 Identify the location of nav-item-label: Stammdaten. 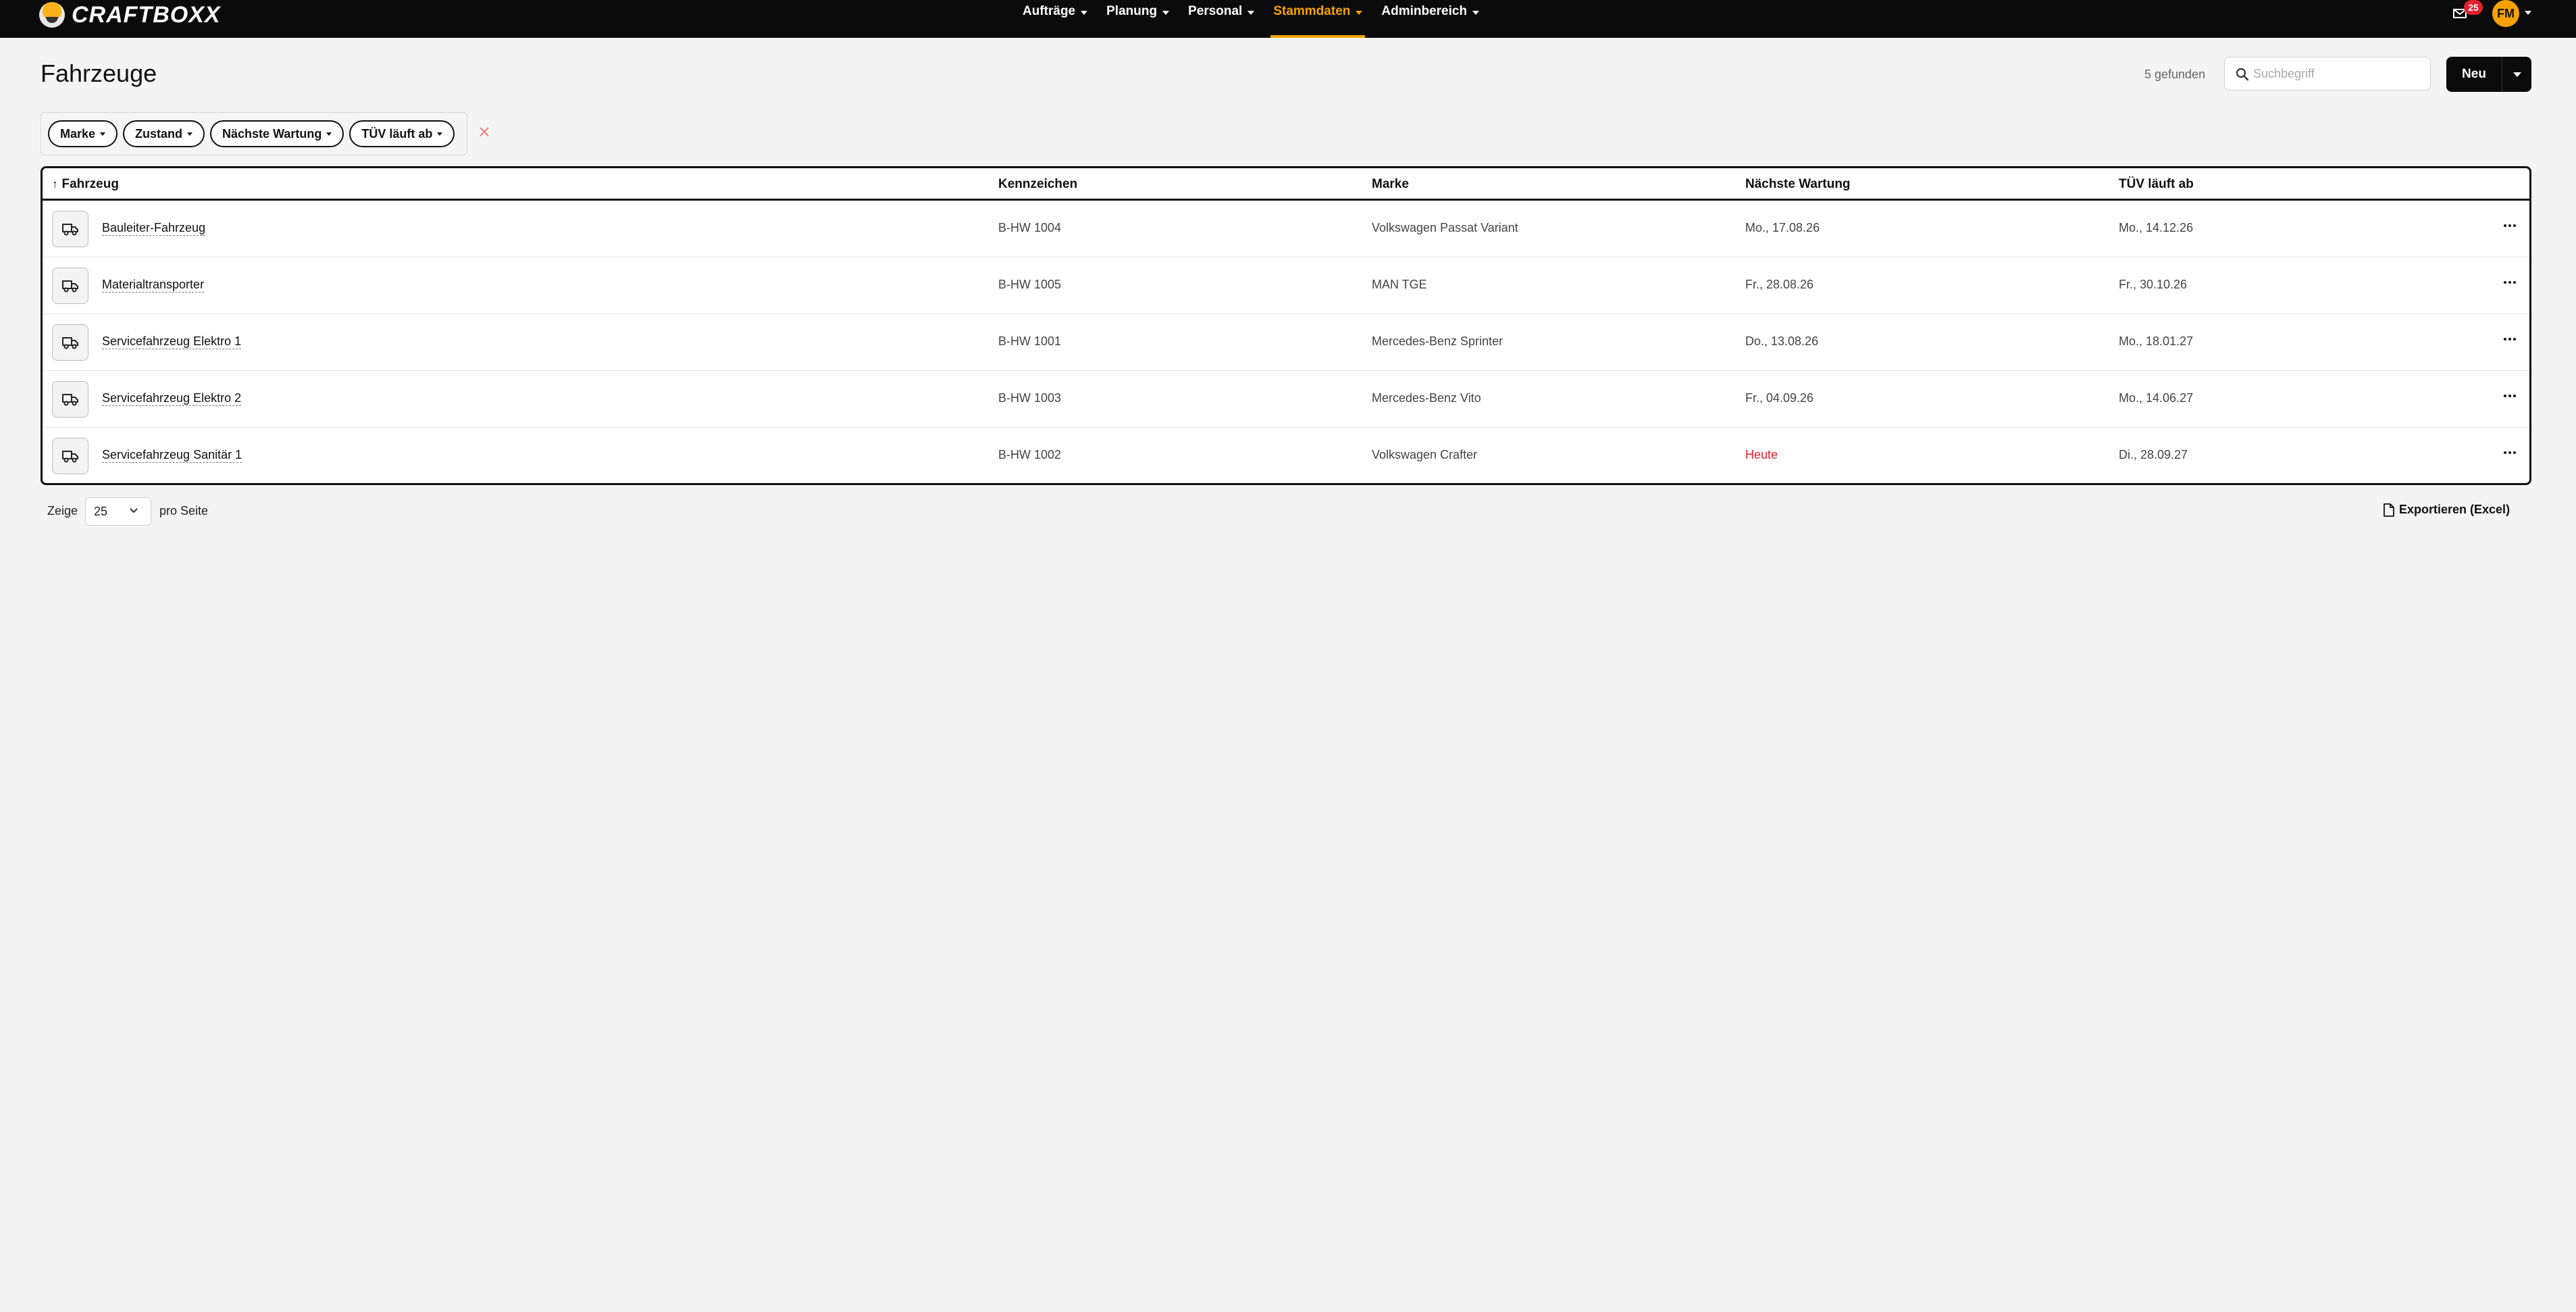
(1312, 11).